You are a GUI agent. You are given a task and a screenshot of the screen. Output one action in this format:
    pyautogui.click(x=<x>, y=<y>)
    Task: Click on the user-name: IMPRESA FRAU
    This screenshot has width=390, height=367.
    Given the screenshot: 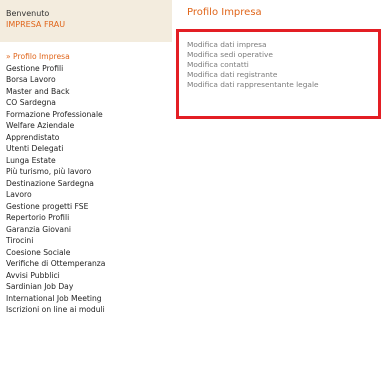 What is the action you would take?
    pyautogui.click(x=36, y=24)
    